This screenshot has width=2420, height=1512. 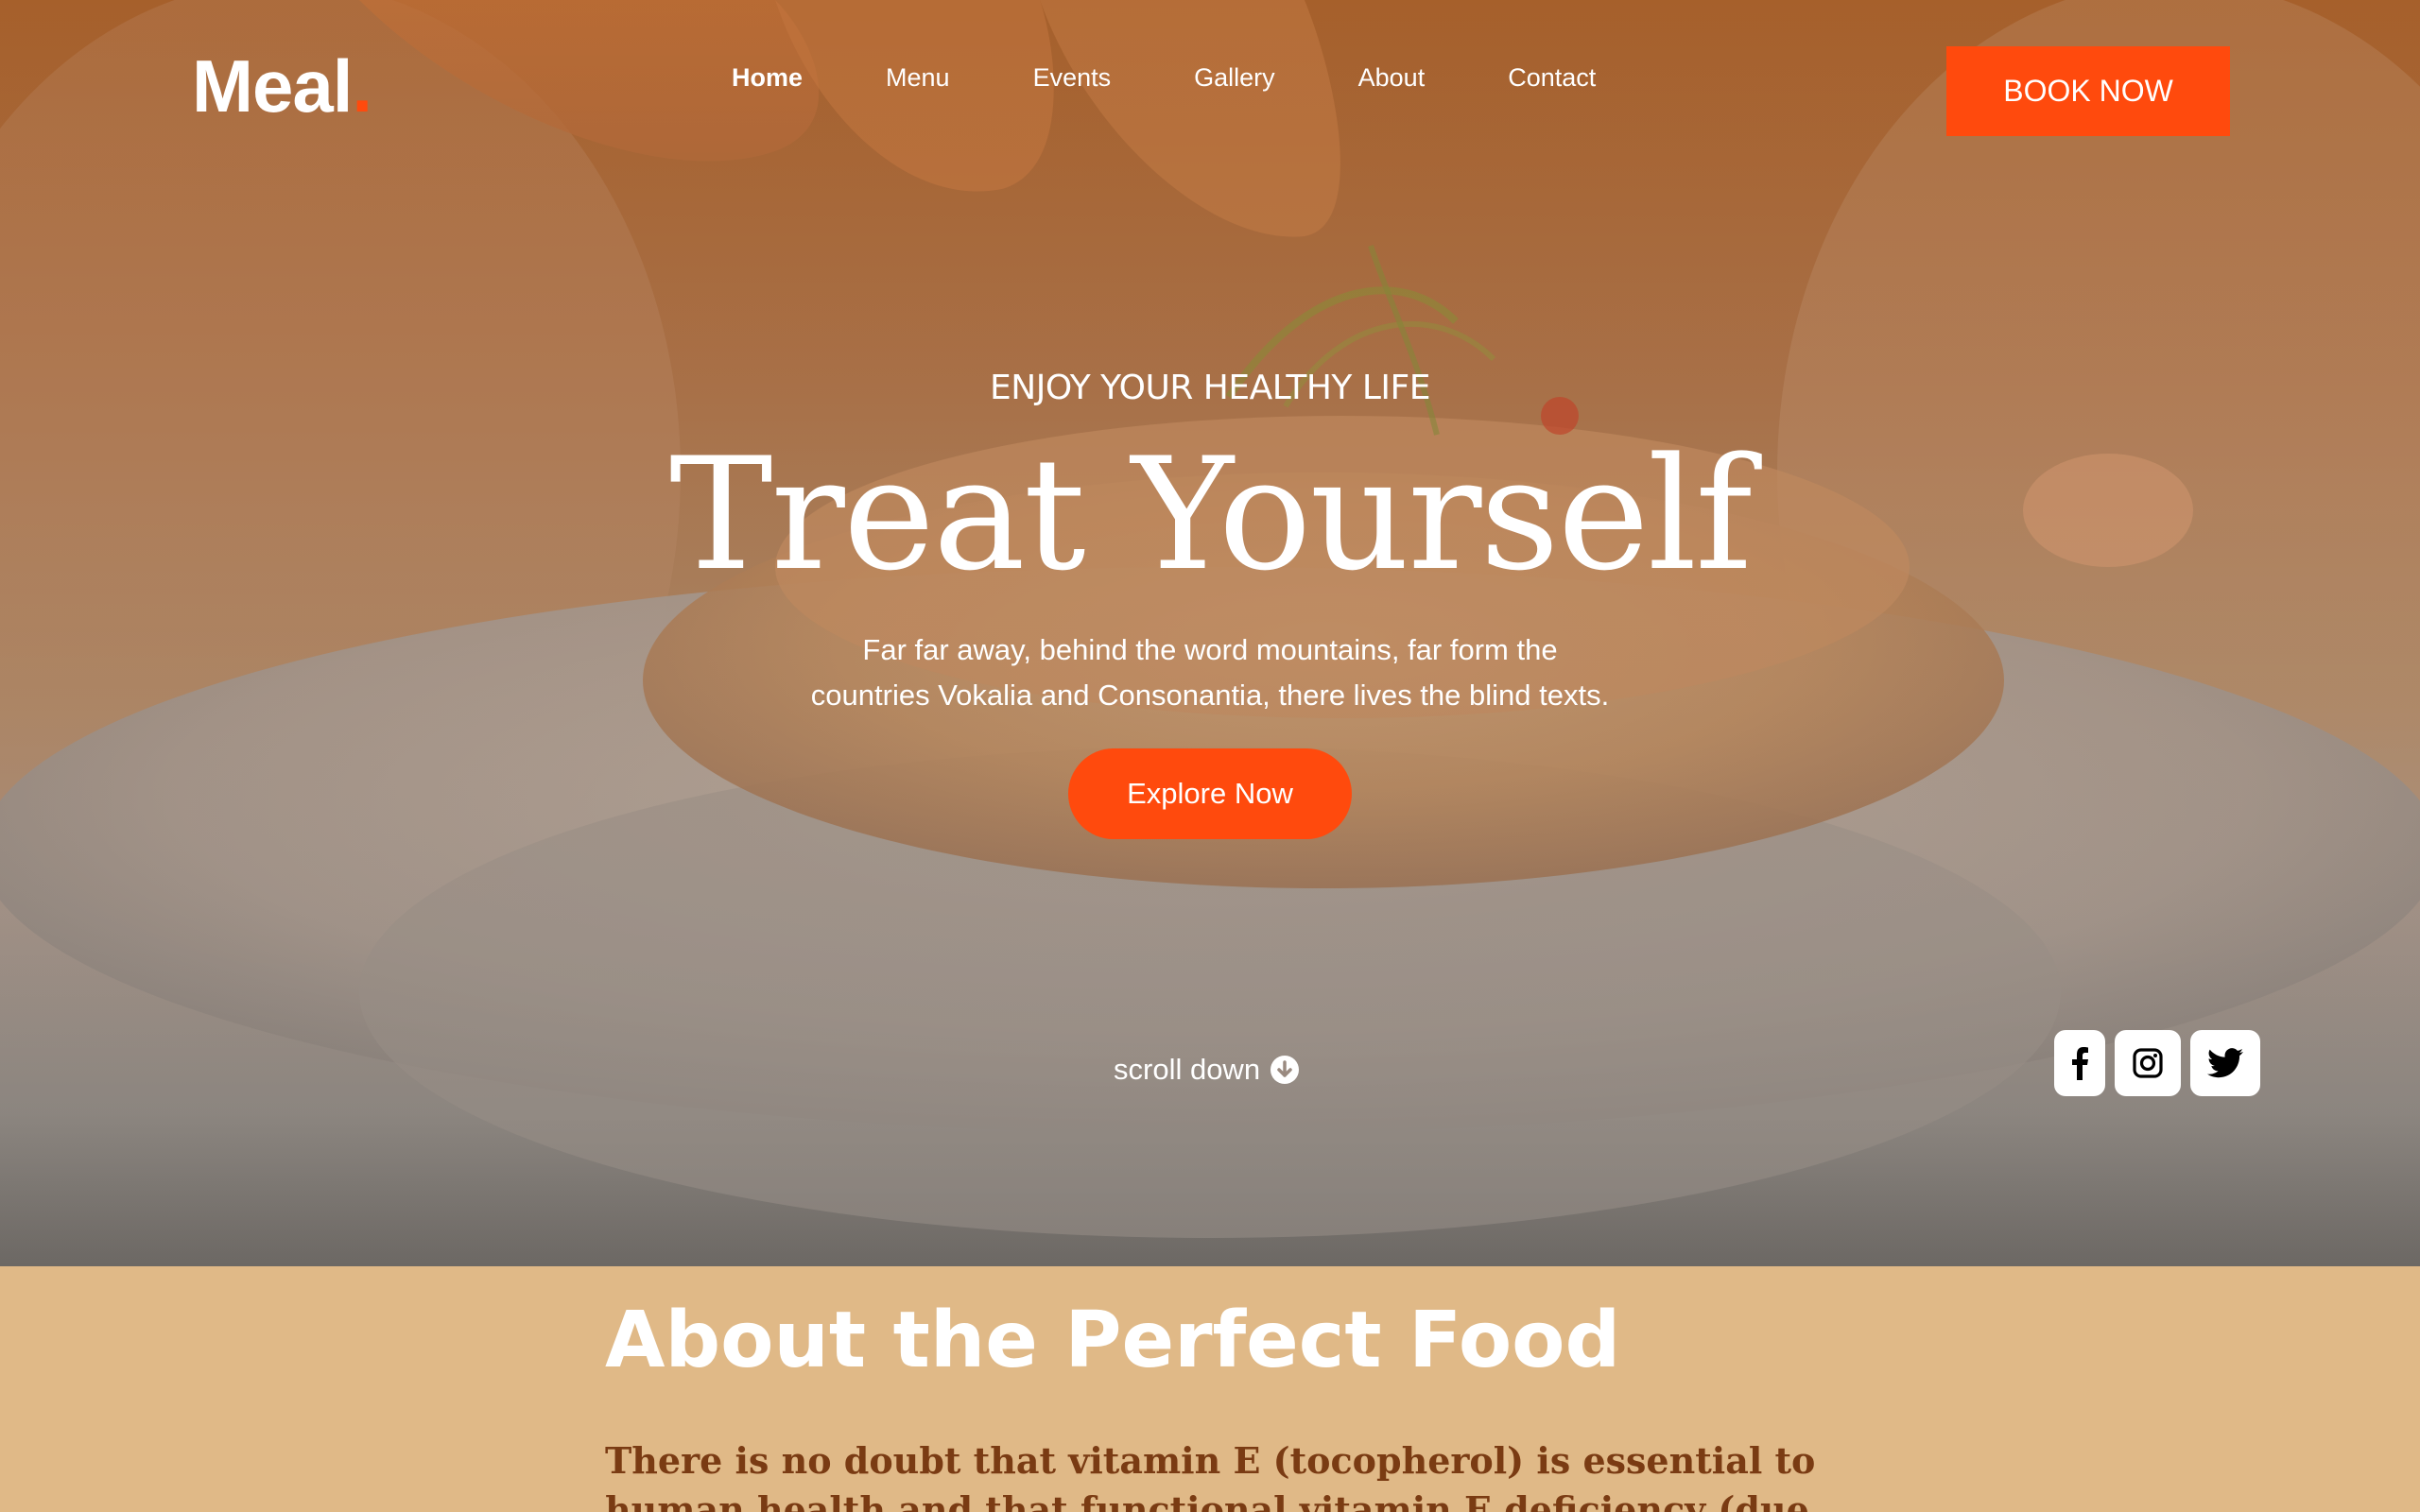 What do you see at coordinates (1113, 1340) in the screenshot?
I see `about-title: About the Perfect Food` at bounding box center [1113, 1340].